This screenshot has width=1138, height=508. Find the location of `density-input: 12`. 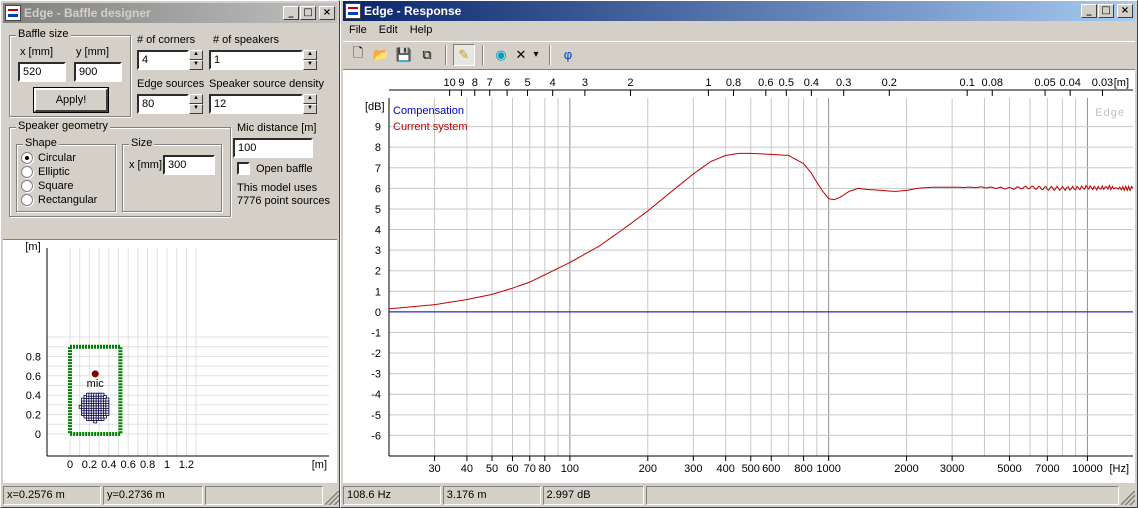

density-input: 12 is located at coordinates (256, 104).